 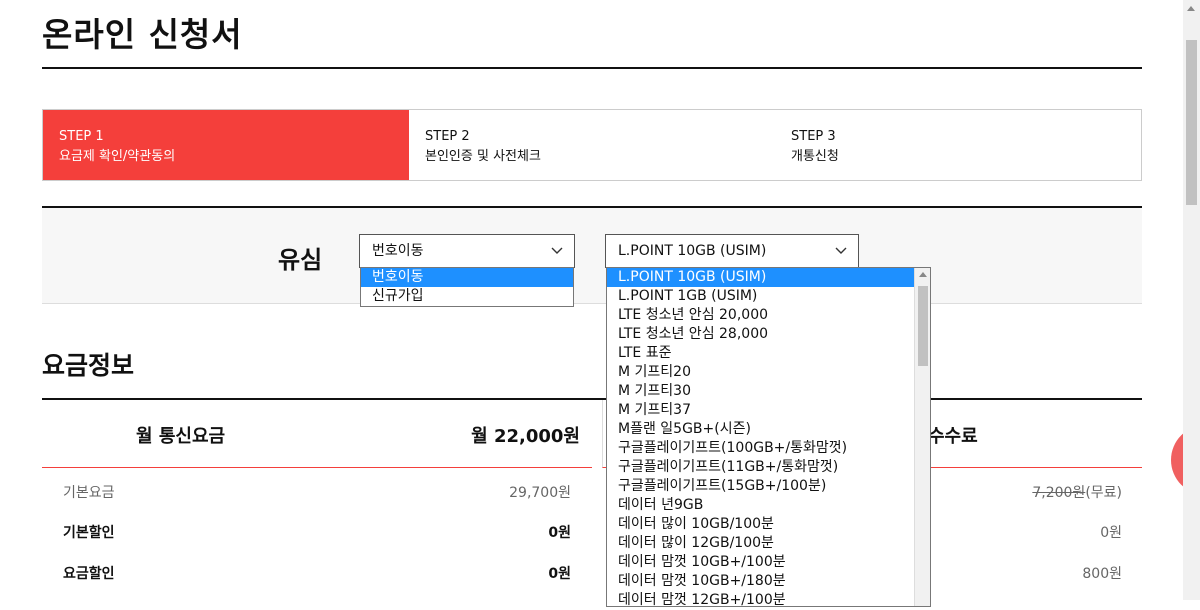 I want to click on fee-monthly-header: 월 통신요금 월 22,000원, so click(x=317, y=434).